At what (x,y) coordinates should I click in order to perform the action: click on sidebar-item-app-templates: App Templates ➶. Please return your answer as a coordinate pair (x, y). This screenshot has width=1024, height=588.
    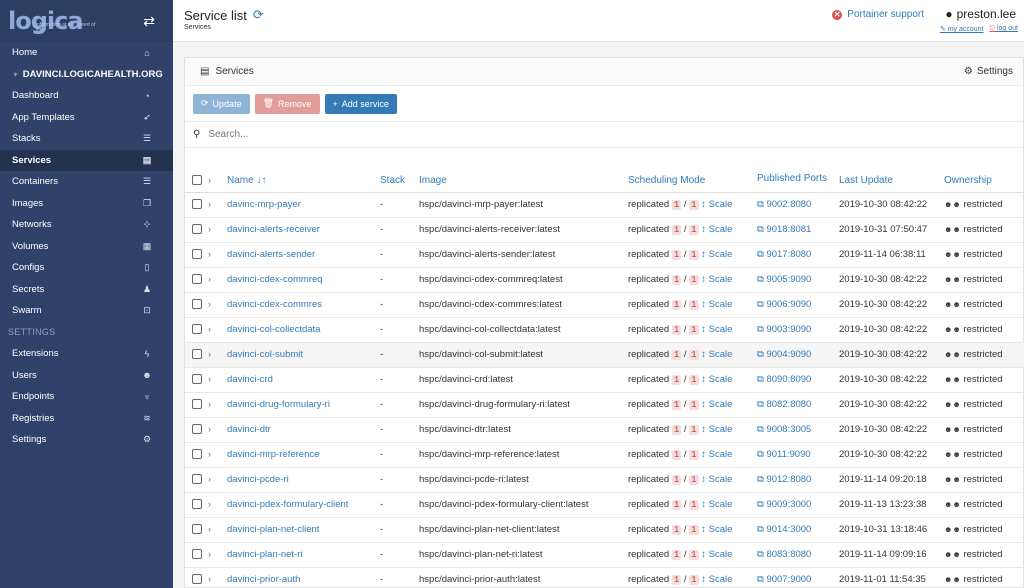
    Looking at the image, I should click on (86, 118).